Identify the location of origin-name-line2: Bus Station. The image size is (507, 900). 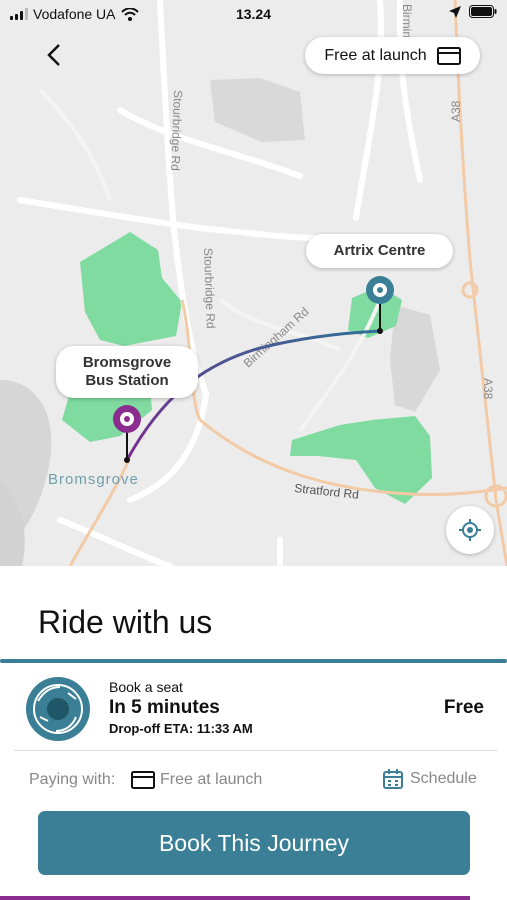
(127, 380).